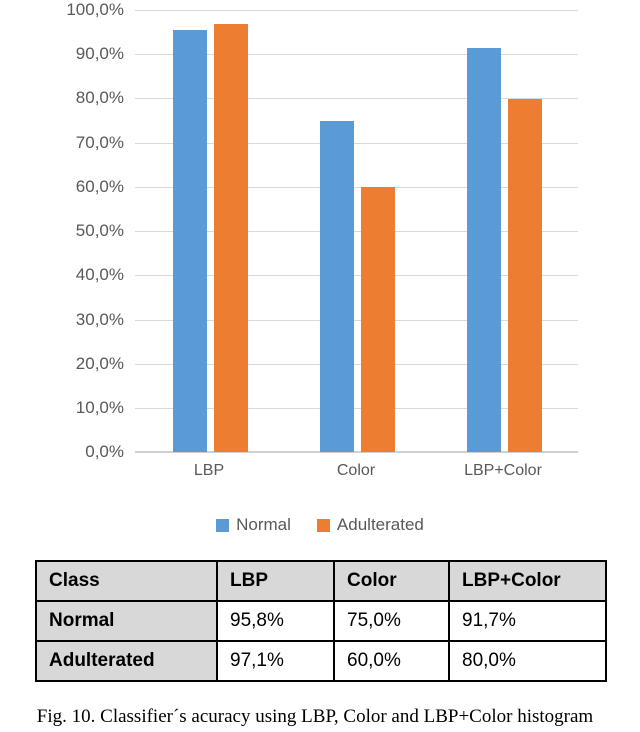  Describe the element at coordinates (126, 581) in the screenshot. I see `table-header-class: Class` at that location.